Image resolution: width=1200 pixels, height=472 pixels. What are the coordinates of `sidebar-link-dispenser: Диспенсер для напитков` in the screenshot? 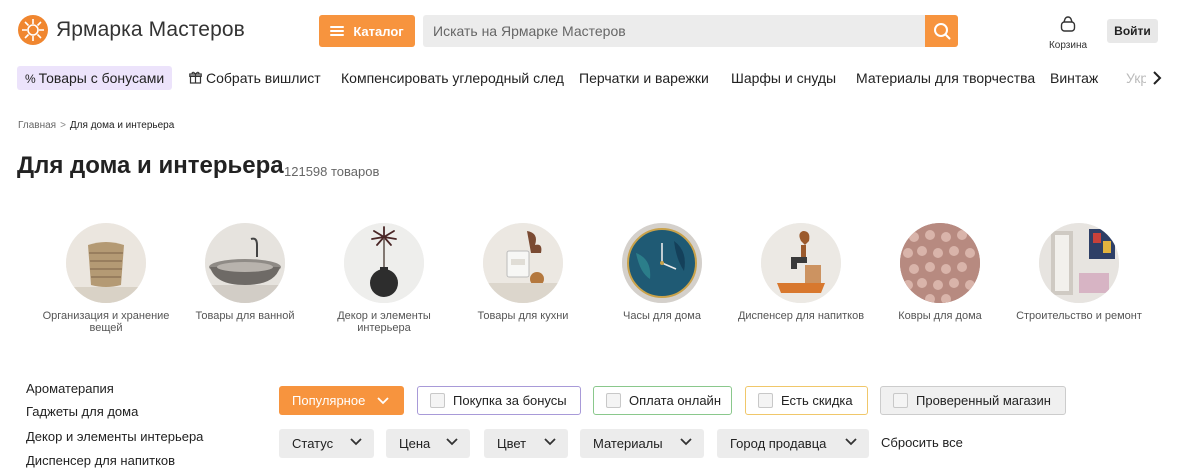 It's located at (100, 460).